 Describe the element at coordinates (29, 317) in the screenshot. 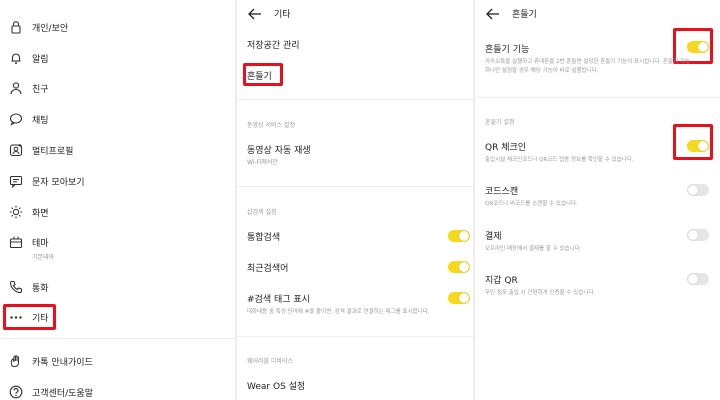

I see `highlight-box-etc` at that location.